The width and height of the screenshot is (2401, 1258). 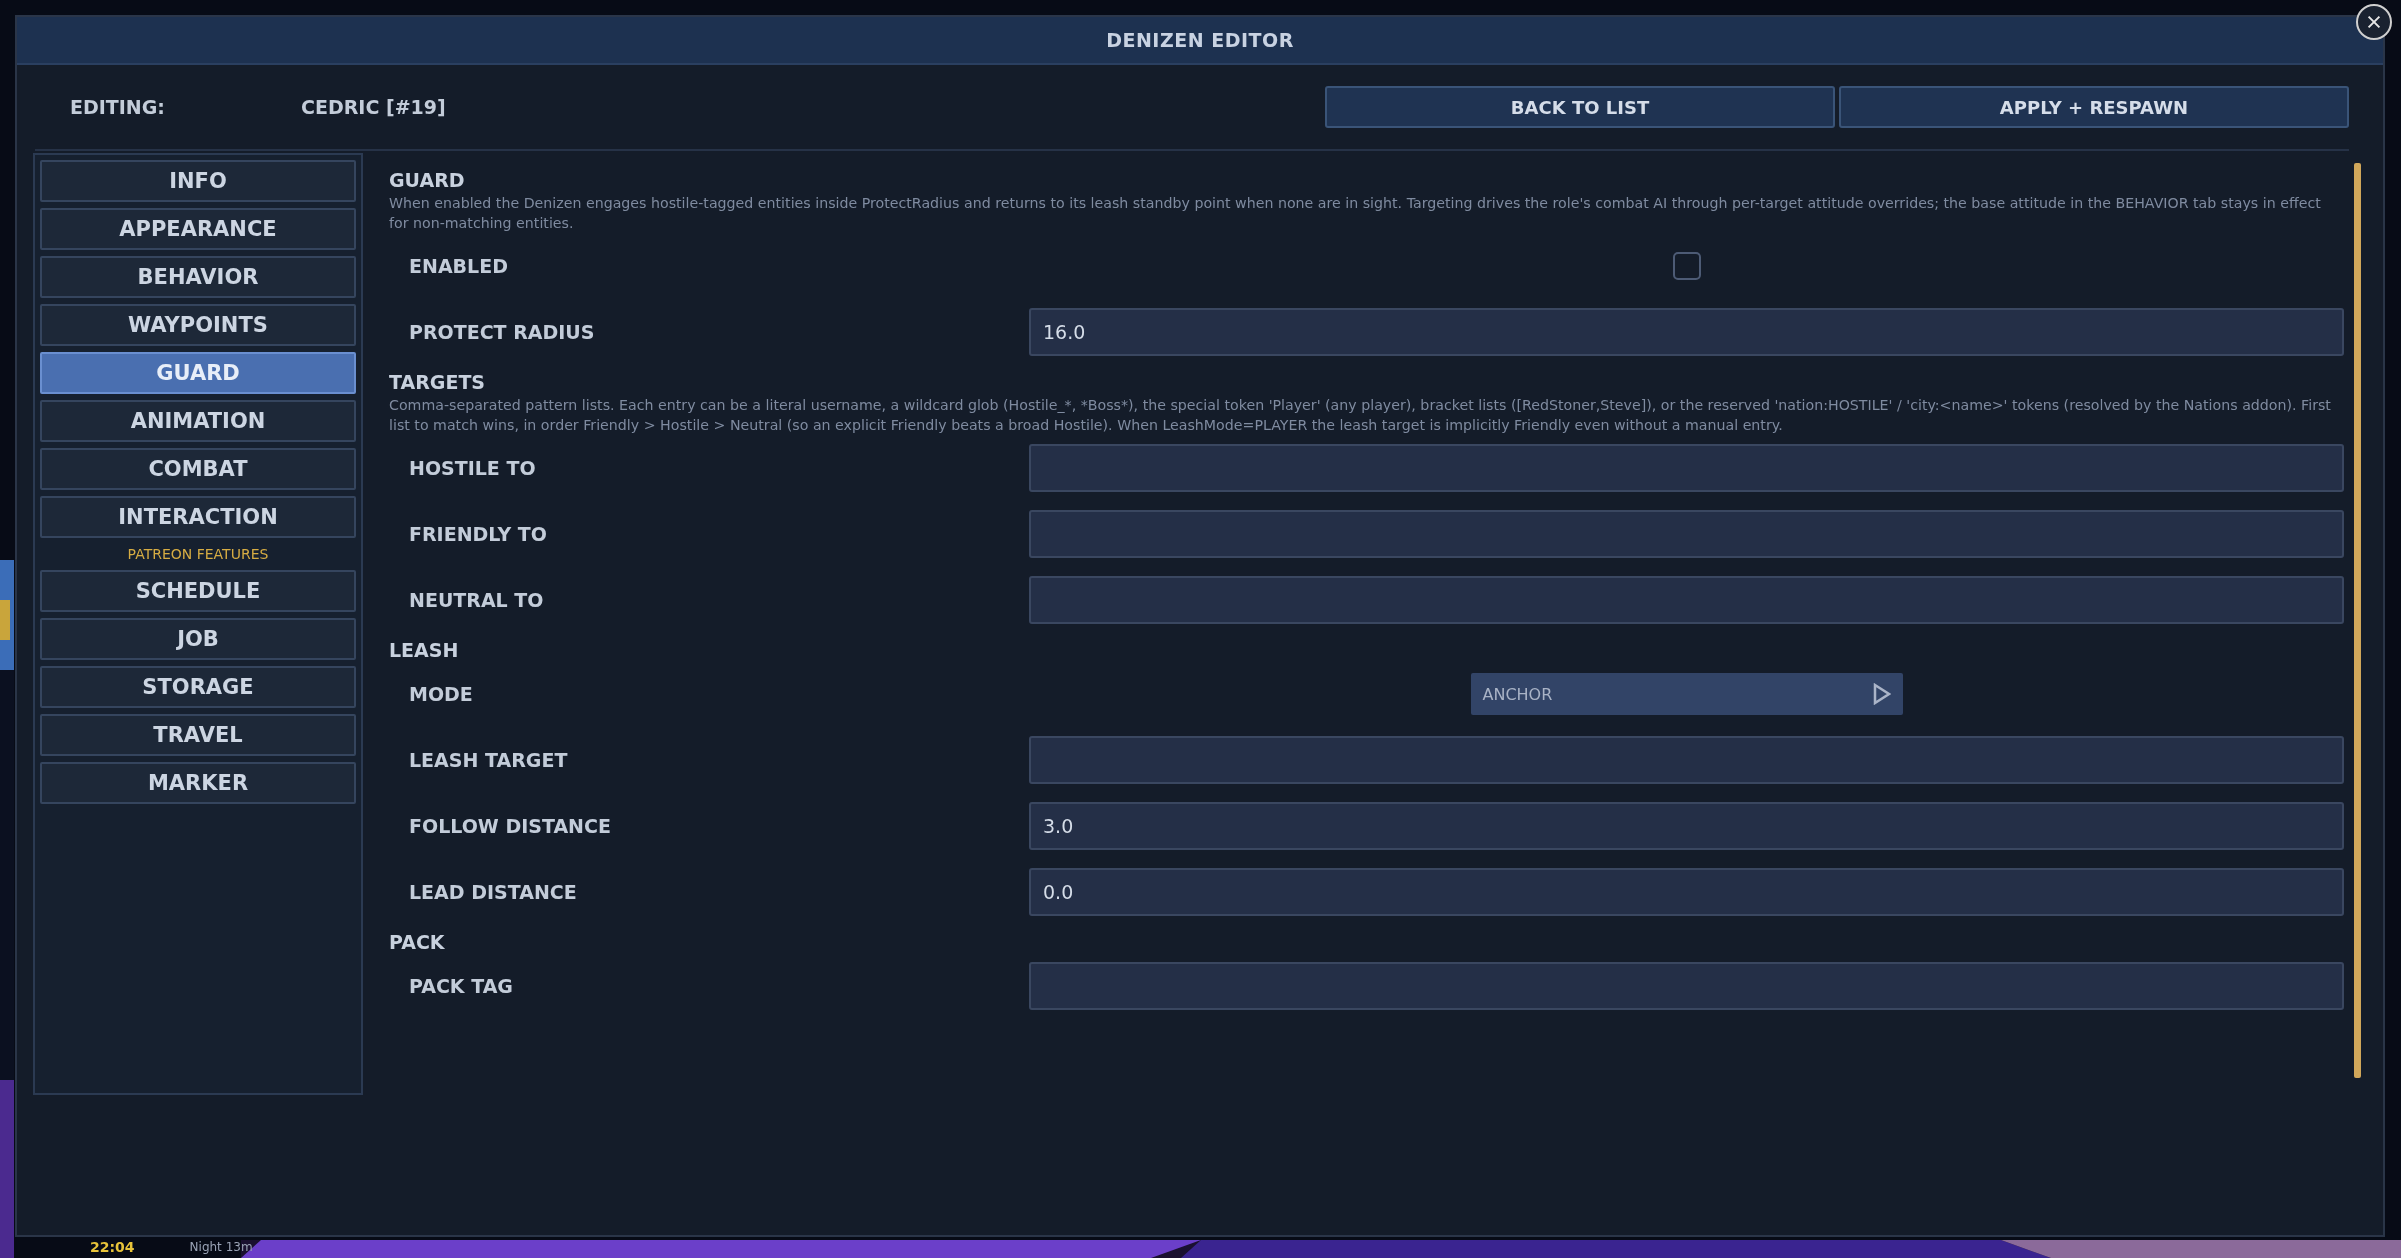 I want to click on sidebar-tab: COMBAT, so click(x=198, y=469).